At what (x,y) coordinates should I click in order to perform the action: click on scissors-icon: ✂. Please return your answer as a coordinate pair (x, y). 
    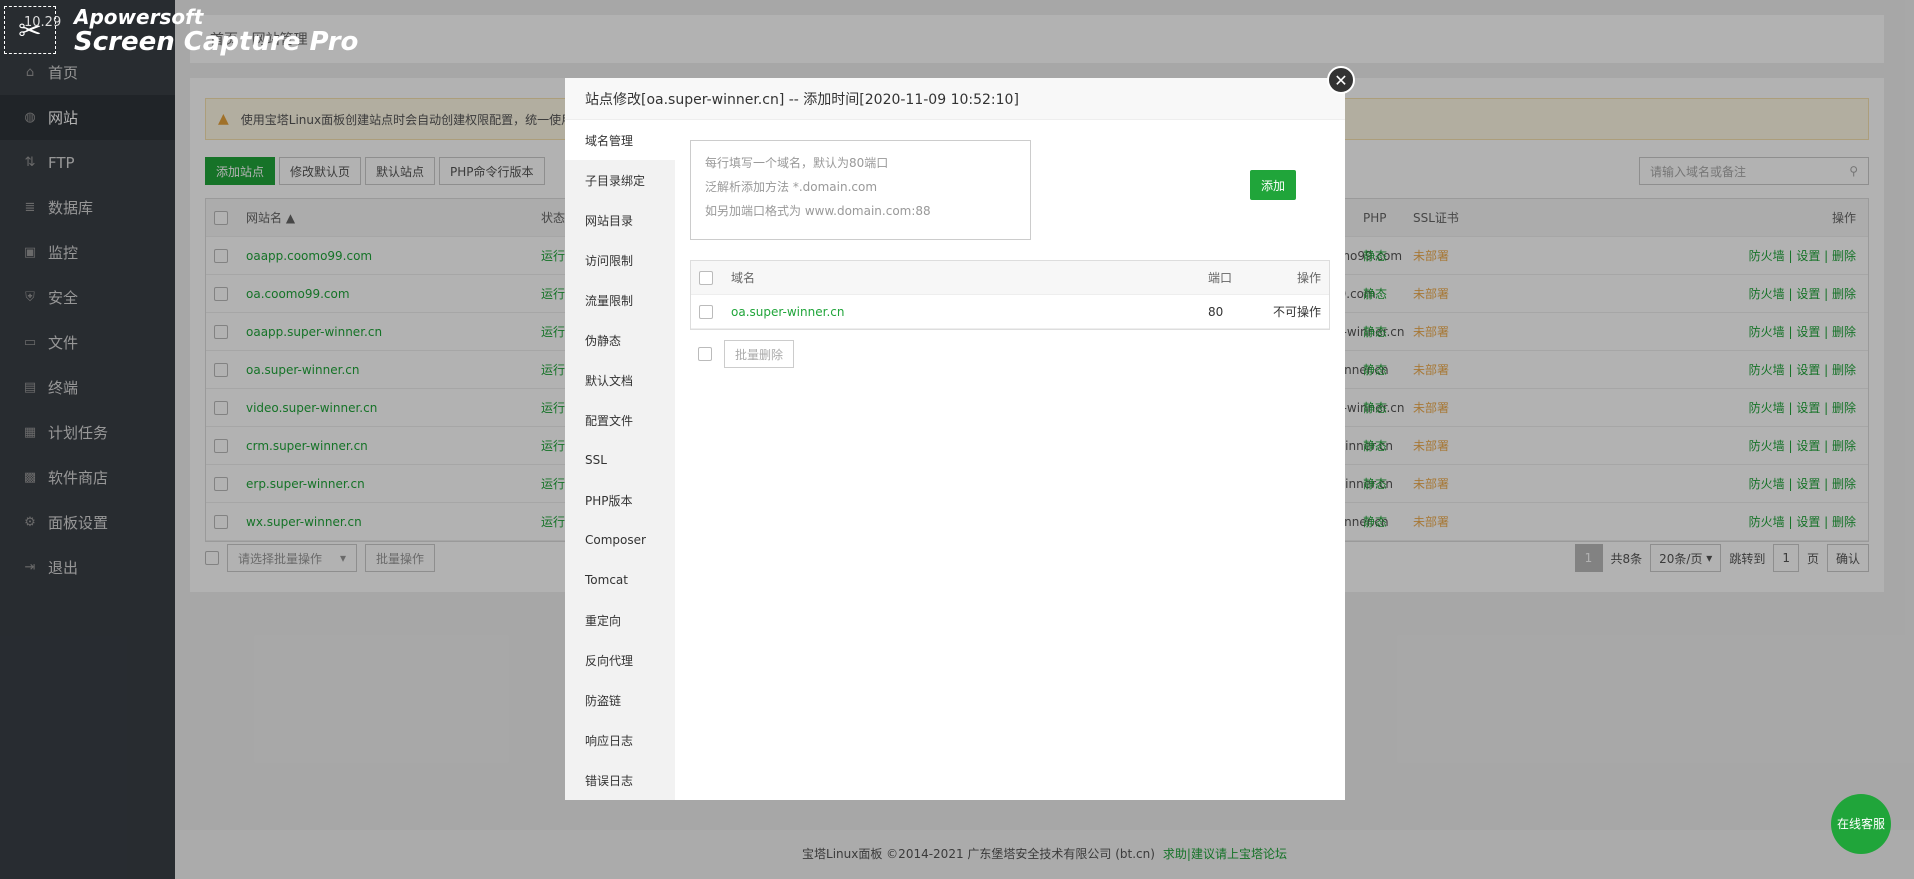
    Looking at the image, I should click on (30, 30).